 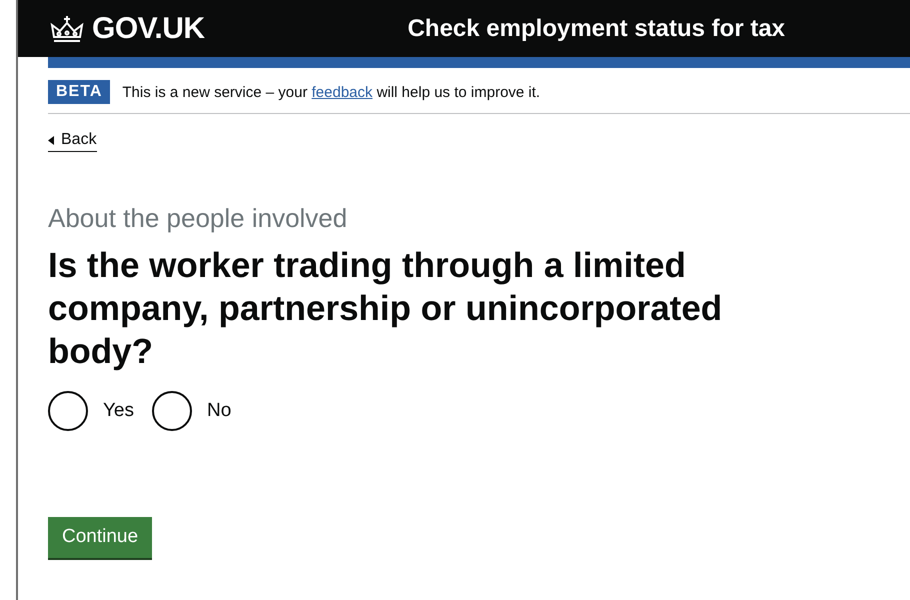 I want to click on banner-text: This is a new service – your feedback will help us to improve it., so click(x=331, y=92).